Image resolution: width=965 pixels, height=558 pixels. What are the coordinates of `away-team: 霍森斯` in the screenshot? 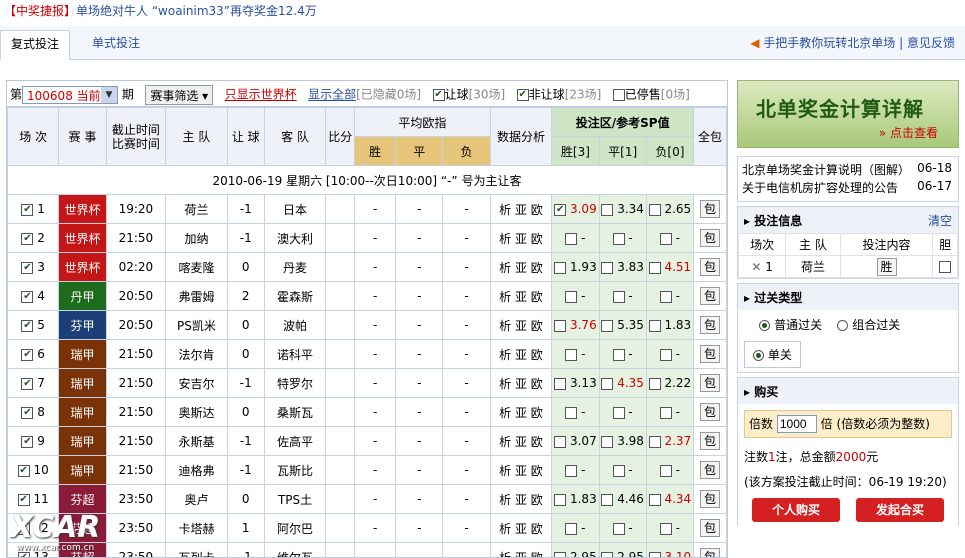 It's located at (295, 297).